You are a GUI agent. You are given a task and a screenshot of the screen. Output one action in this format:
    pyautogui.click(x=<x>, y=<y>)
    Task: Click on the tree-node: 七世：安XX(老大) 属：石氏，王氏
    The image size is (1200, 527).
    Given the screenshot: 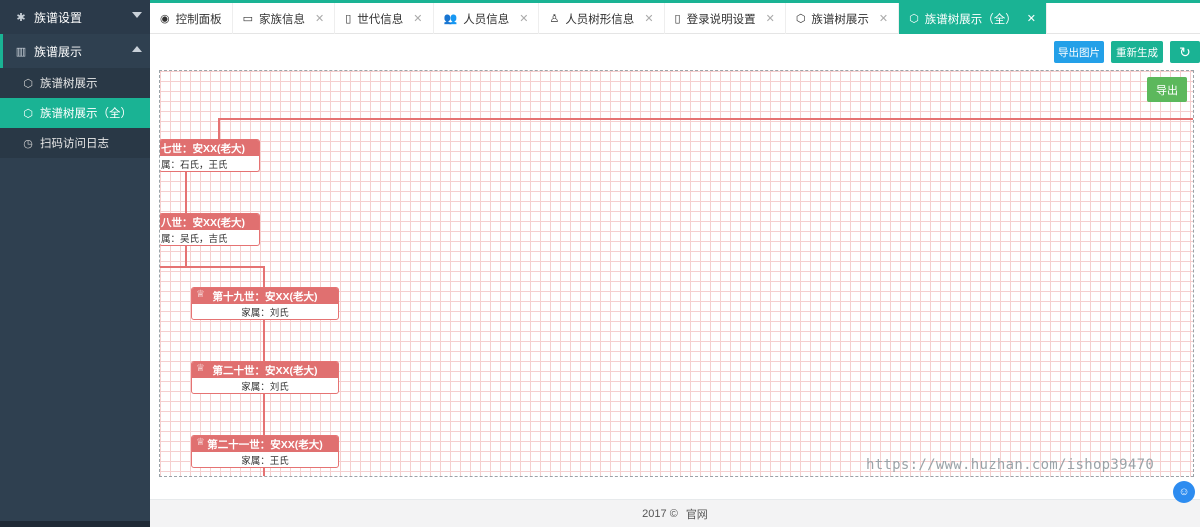 What is the action you would take?
    pyautogui.click(x=210, y=155)
    